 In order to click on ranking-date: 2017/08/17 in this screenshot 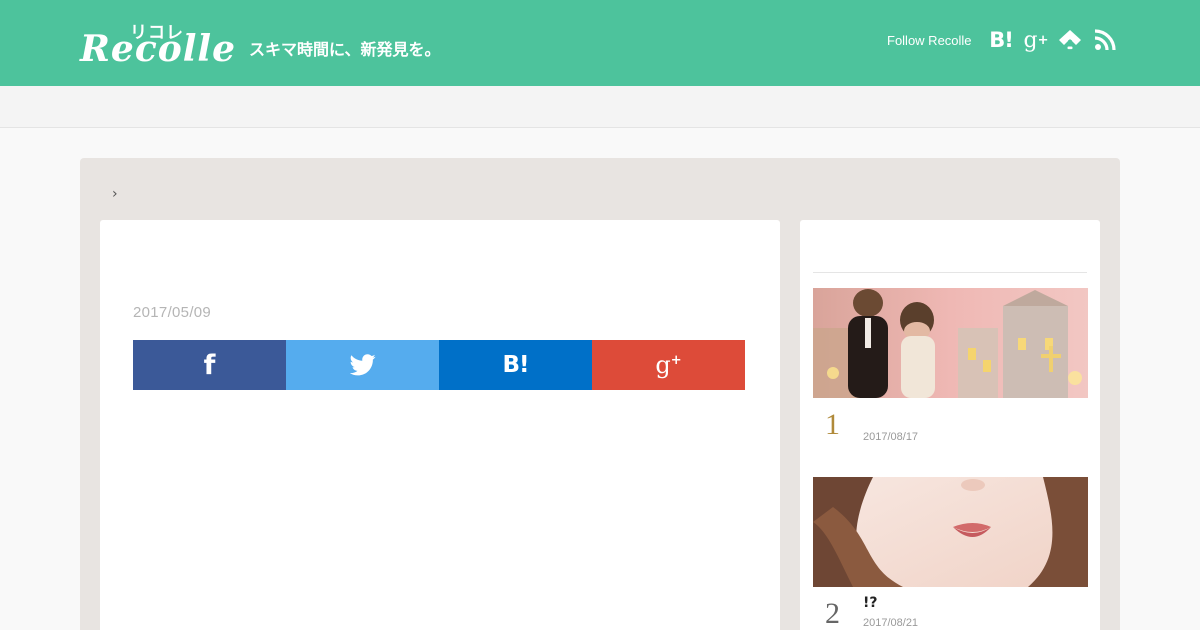, I will do `click(891, 437)`.